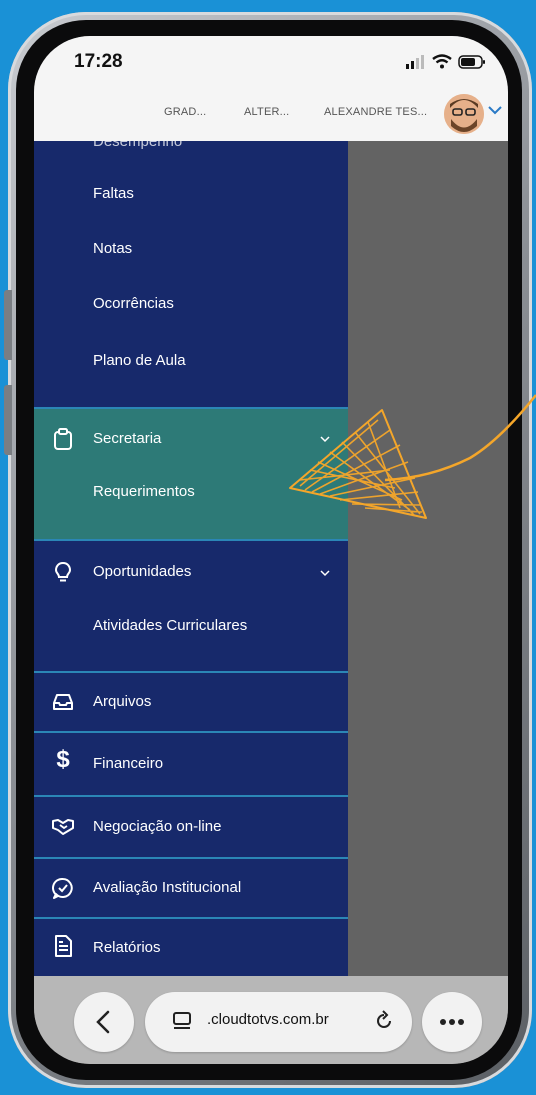 This screenshot has width=536, height=1095. Describe the element at coordinates (63, 827) in the screenshot. I see `handshake-icon` at that location.